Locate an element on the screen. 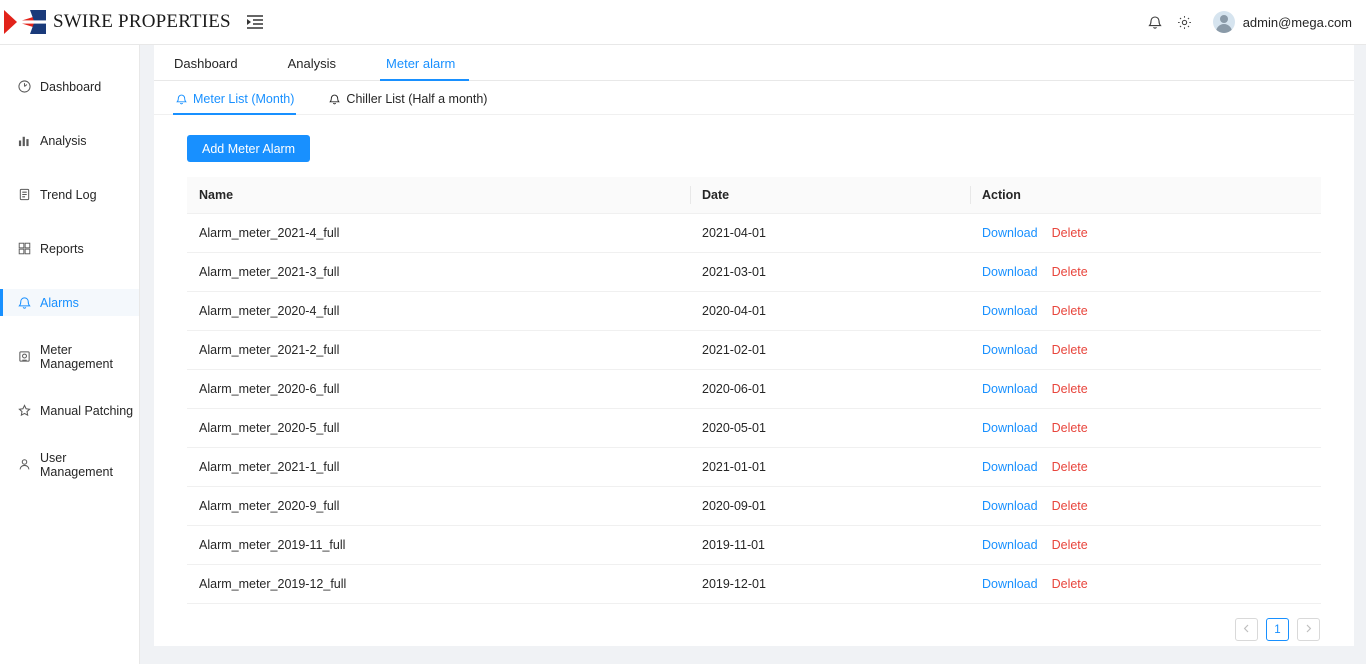 This screenshot has height=664, width=1366. pagination-prev-button is located at coordinates (1246, 629).